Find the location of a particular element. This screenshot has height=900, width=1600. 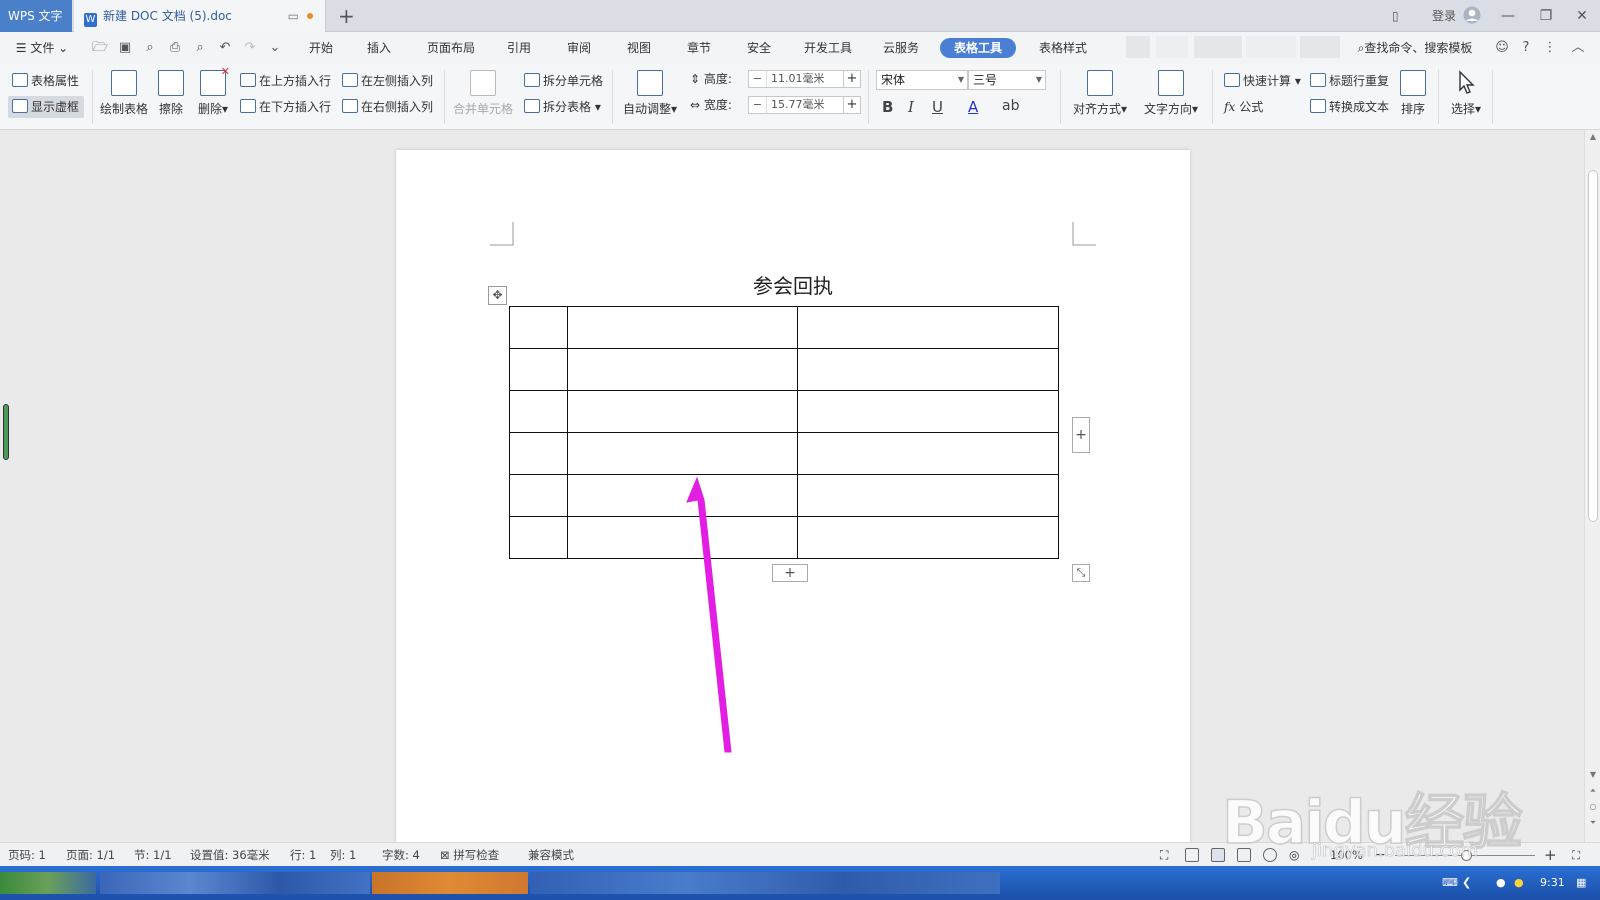

clock: 9:31 is located at coordinates (1552, 883).